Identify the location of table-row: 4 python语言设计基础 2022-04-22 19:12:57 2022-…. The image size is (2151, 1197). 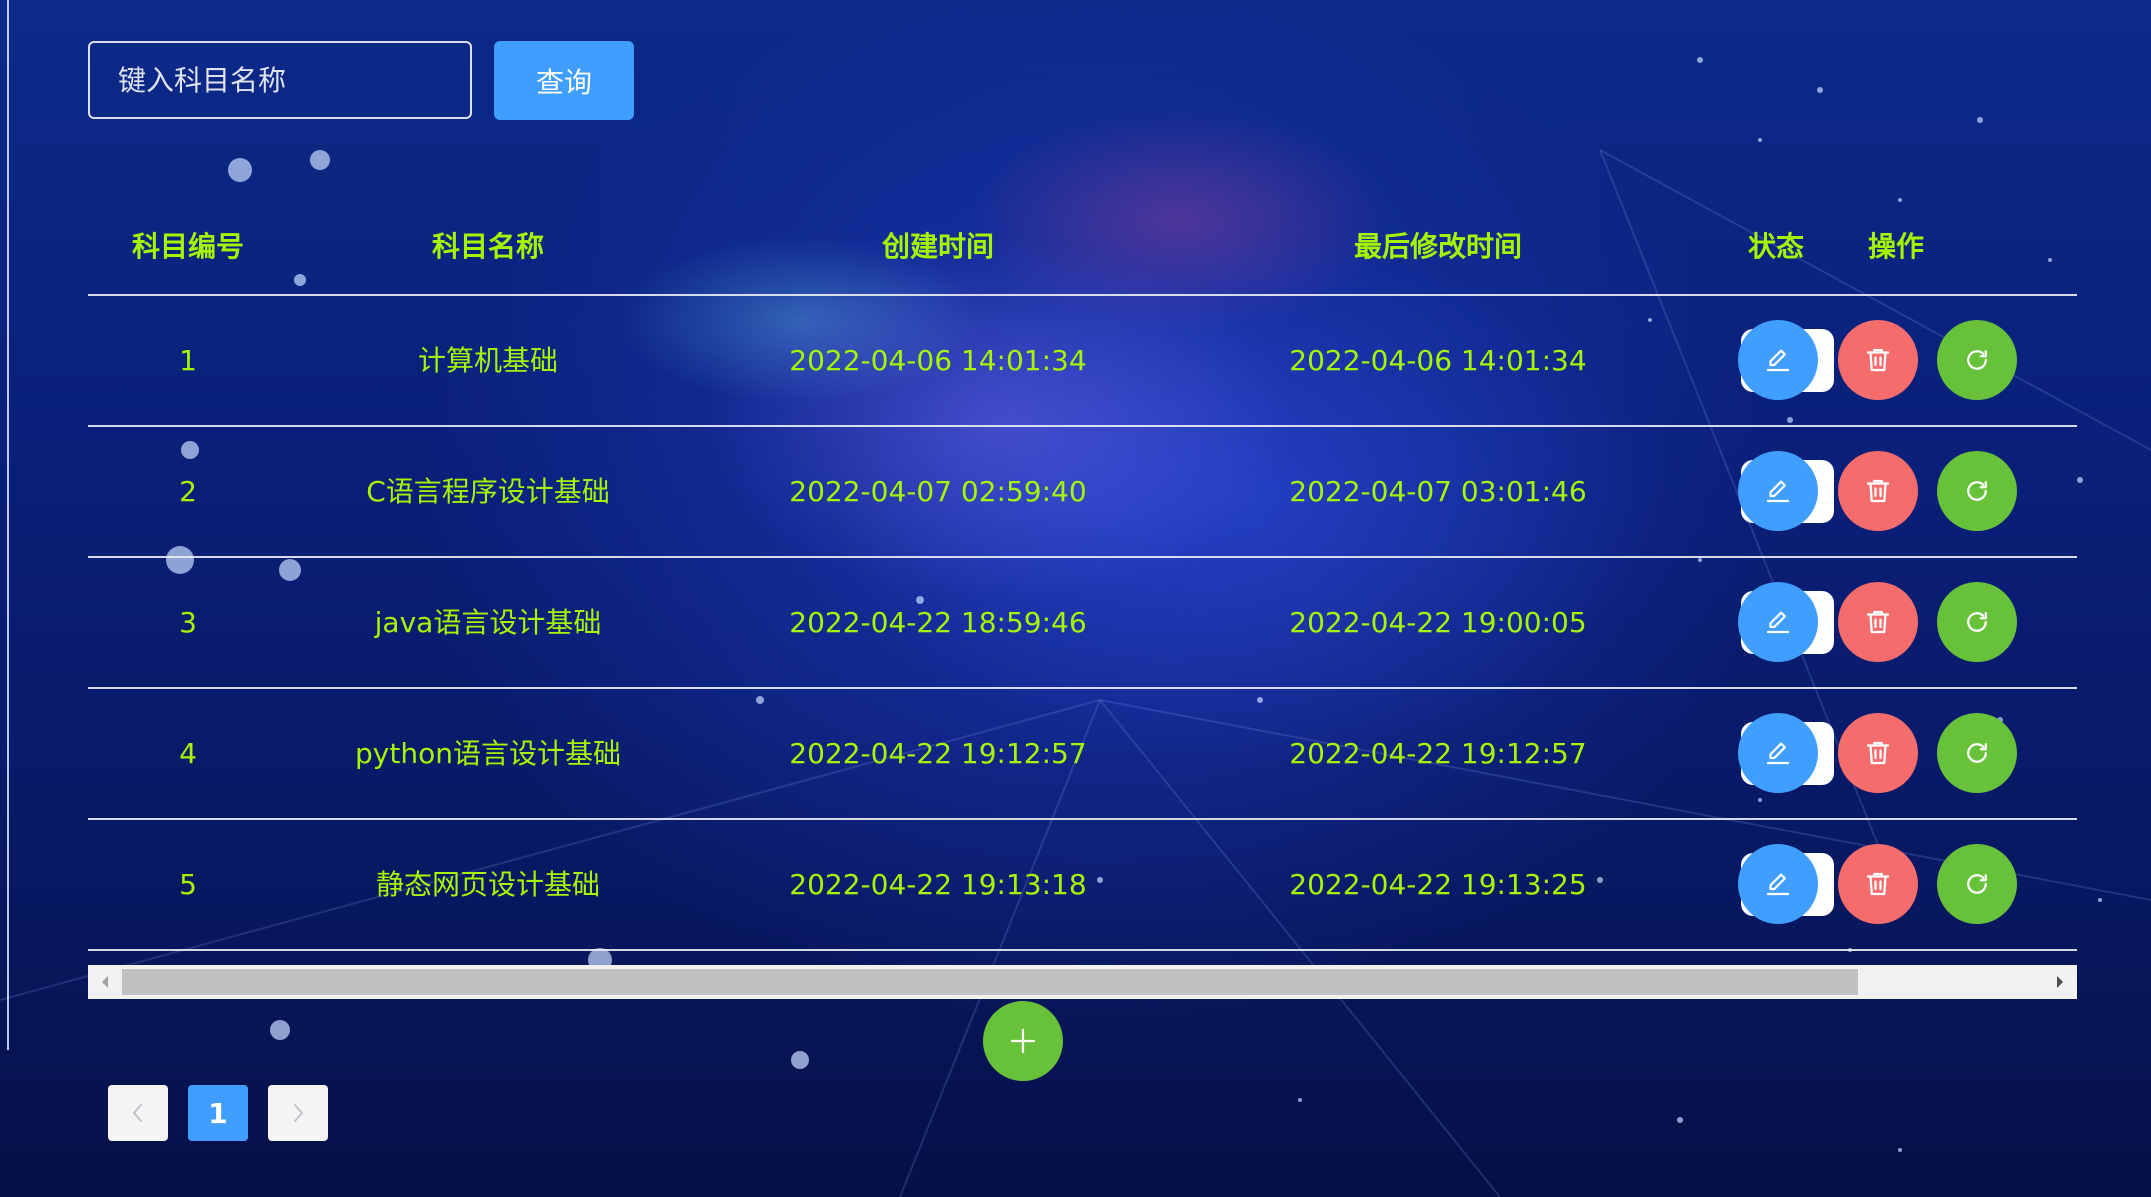
(1082, 754).